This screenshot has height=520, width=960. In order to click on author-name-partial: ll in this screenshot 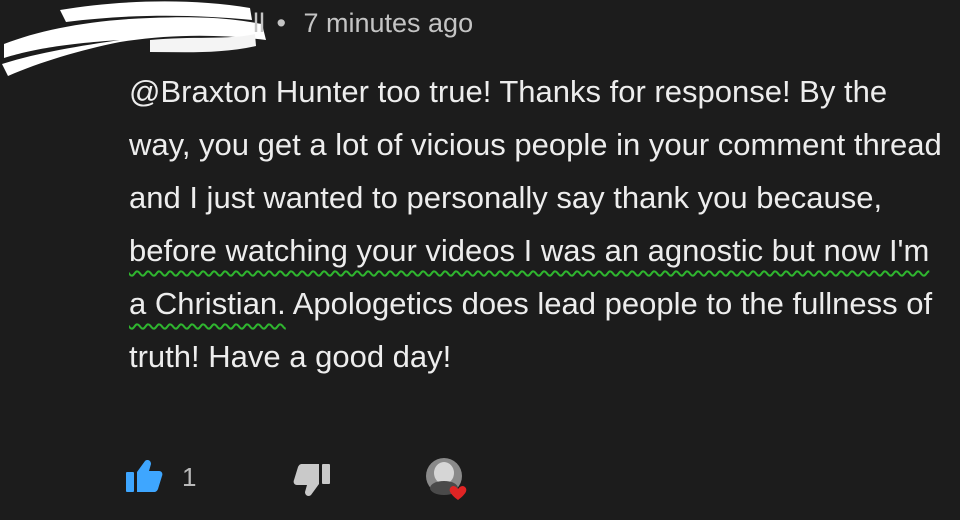, I will do `click(259, 23)`.